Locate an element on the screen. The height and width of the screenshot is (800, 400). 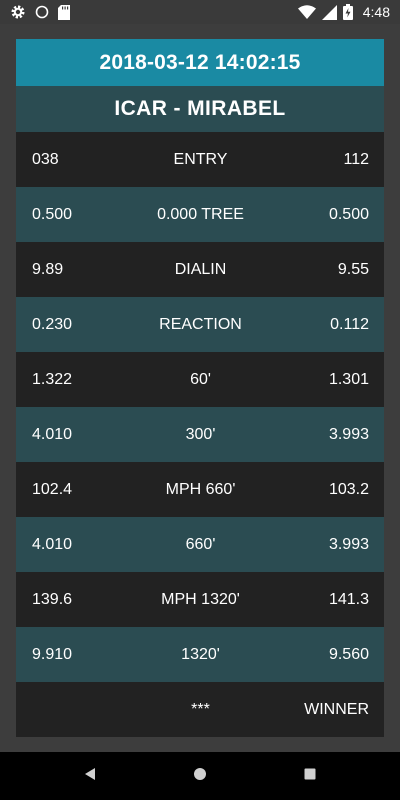
result-row-tree: 0.500 0.000 TREE 0.500 is located at coordinates (200, 214).